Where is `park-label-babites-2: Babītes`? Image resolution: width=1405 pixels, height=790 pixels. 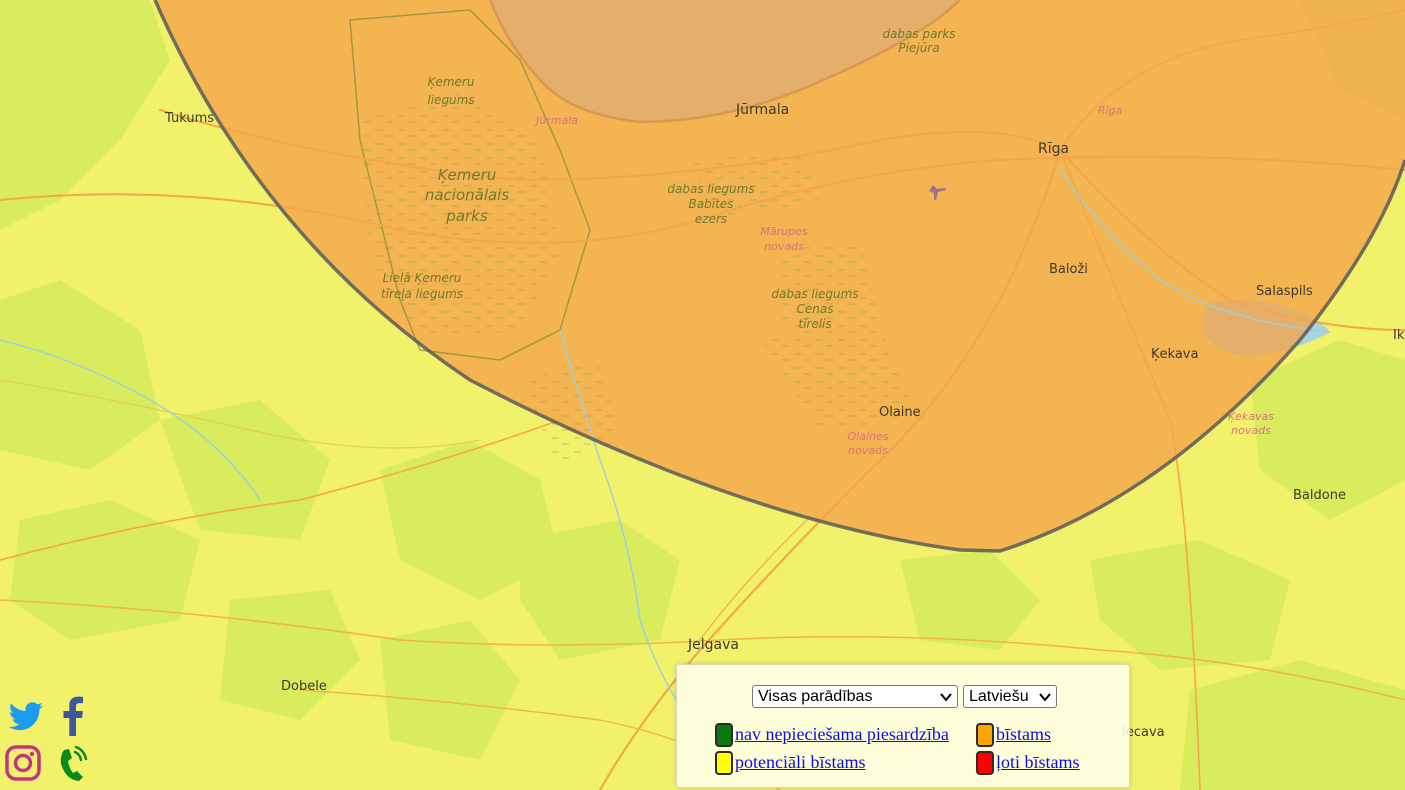 park-label-babites-2: Babītes is located at coordinates (711, 204).